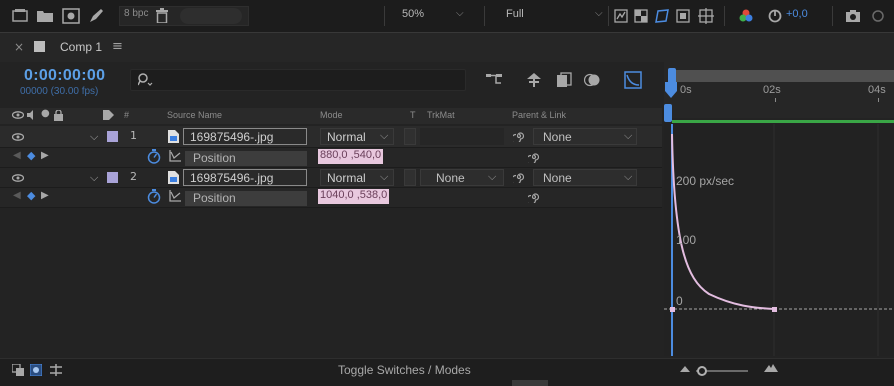  What do you see at coordinates (746, 16) in the screenshot?
I see `channel-rgb-icon` at bounding box center [746, 16].